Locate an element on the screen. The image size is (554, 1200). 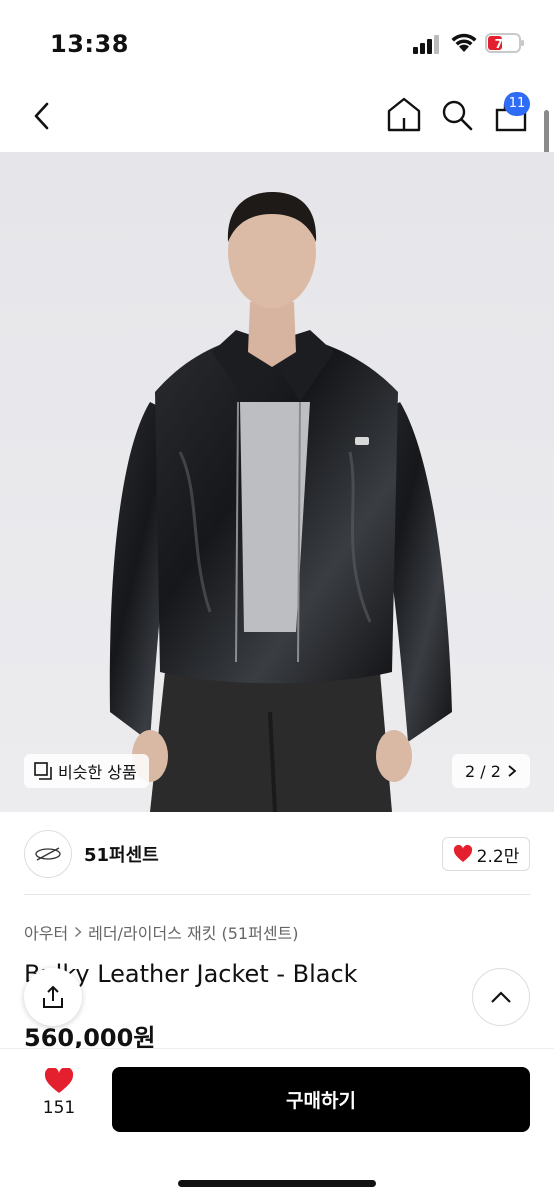
status-time: 13:38 is located at coordinates (89, 44).